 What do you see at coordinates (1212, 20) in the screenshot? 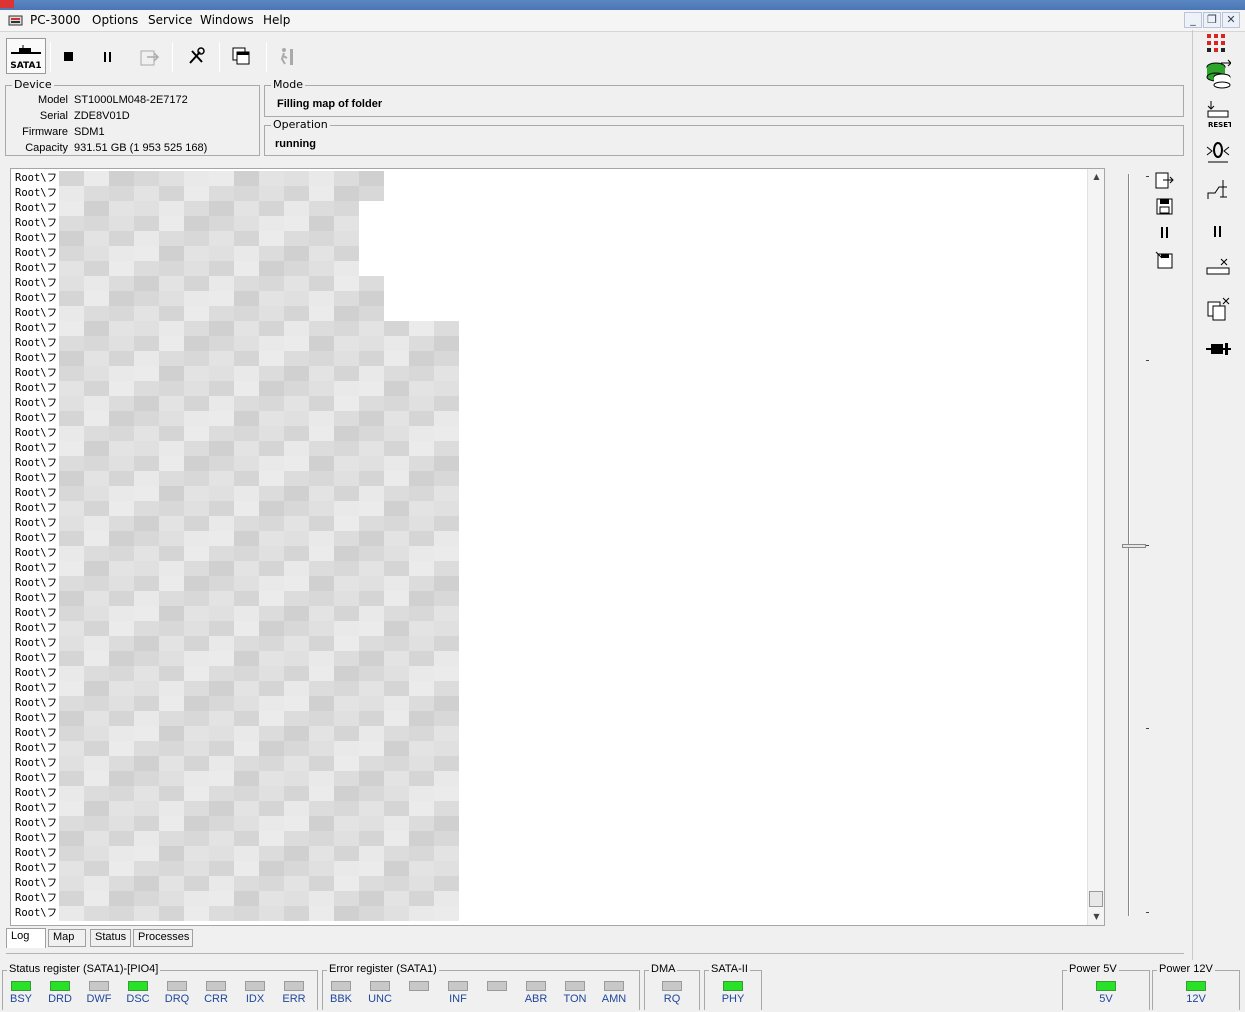
I see `restore-button: ❐` at bounding box center [1212, 20].